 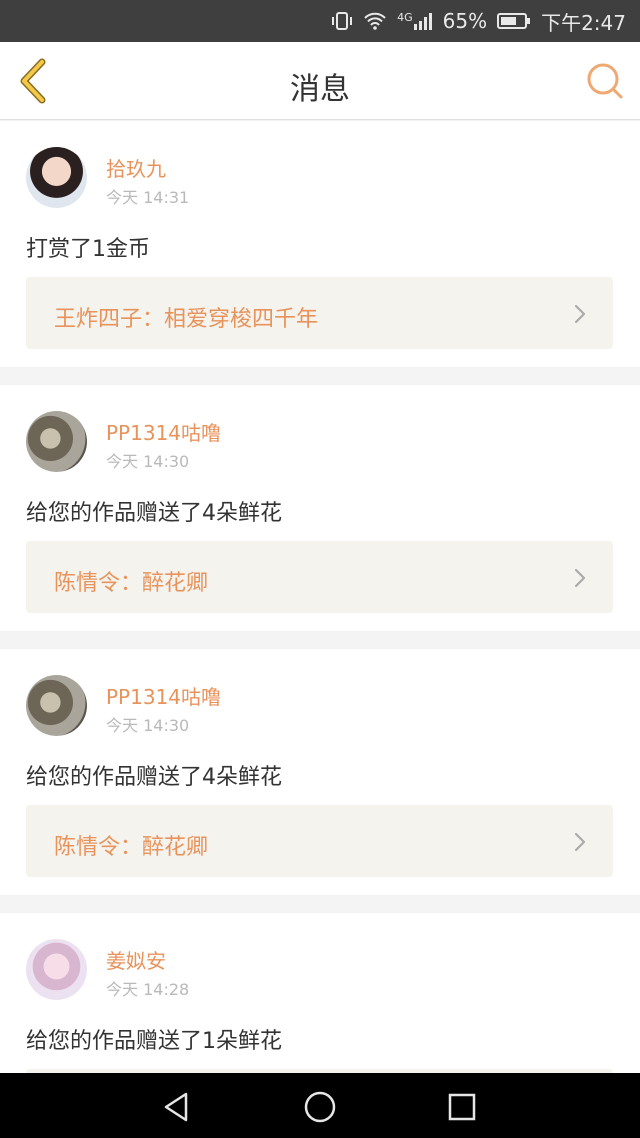 What do you see at coordinates (514, 21) in the screenshot?
I see `battery-icon` at bounding box center [514, 21].